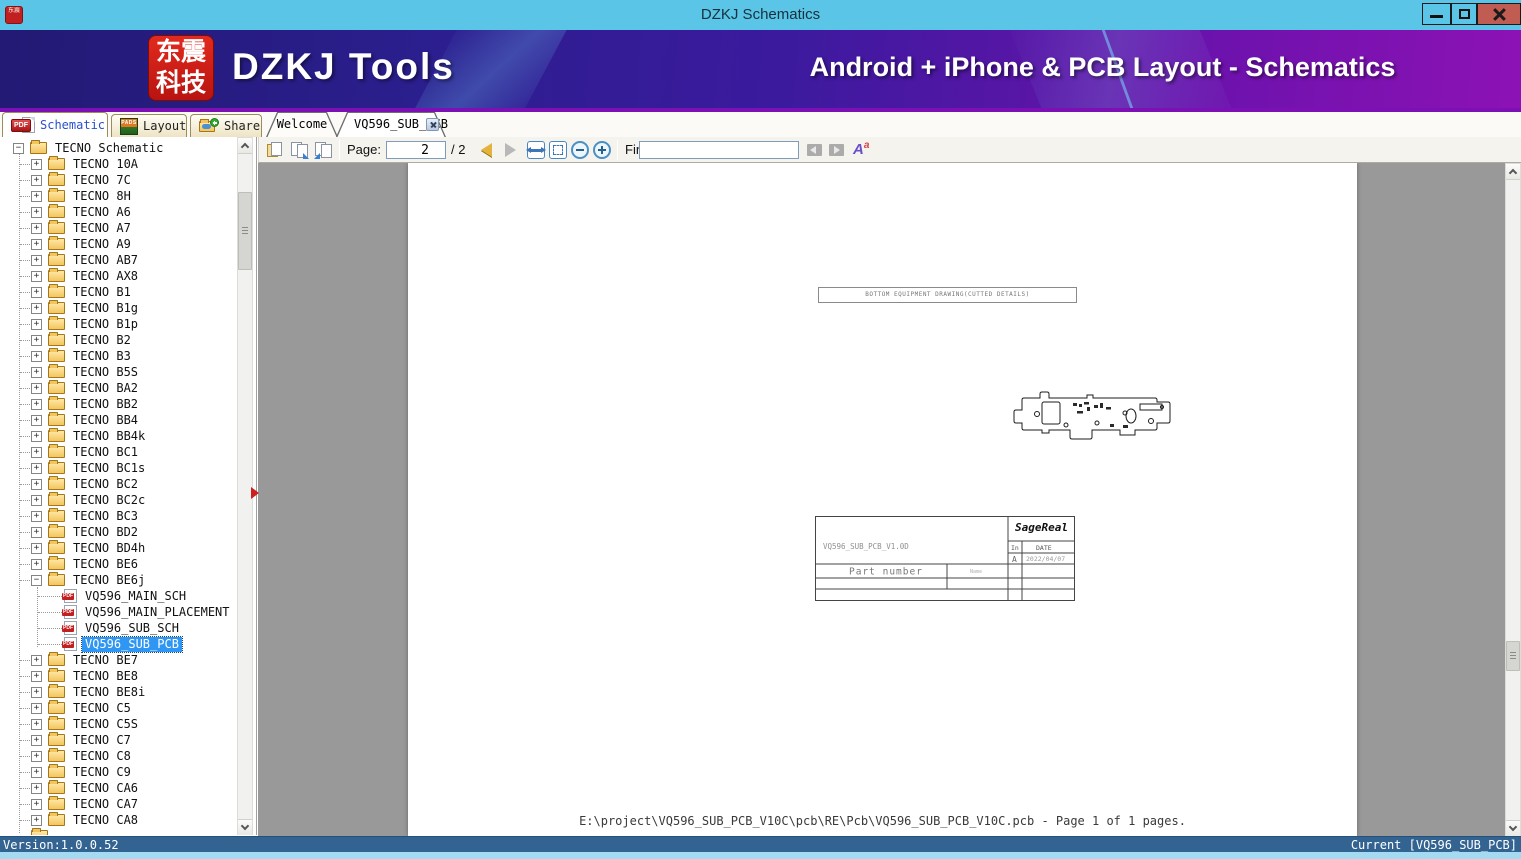 This screenshot has width=1521, height=859. What do you see at coordinates (118, 148) in the screenshot?
I see `tree-item-folder: − TECNO Schematic` at bounding box center [118, 148].